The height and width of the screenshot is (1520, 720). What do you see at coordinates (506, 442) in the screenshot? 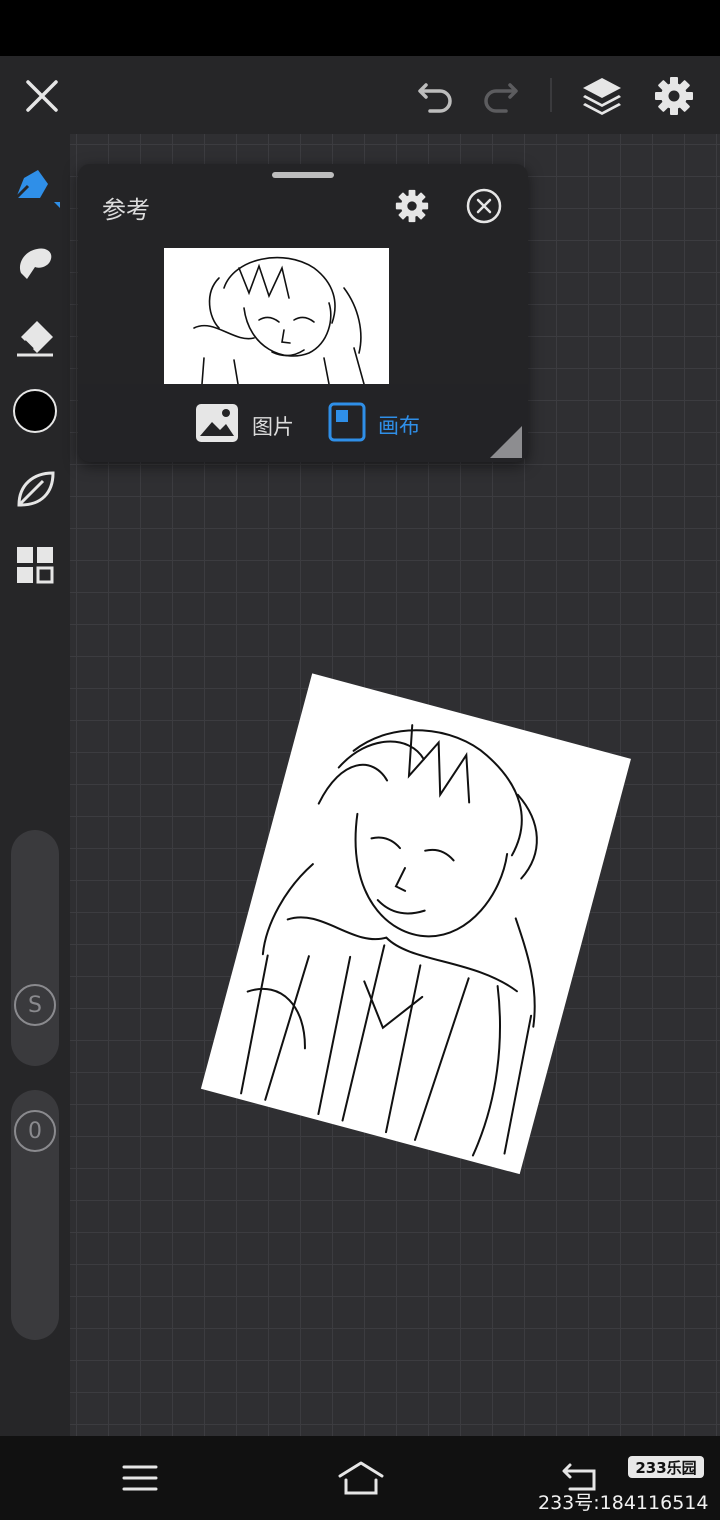
I see `resize-handle` at bounding box center [506, 442].